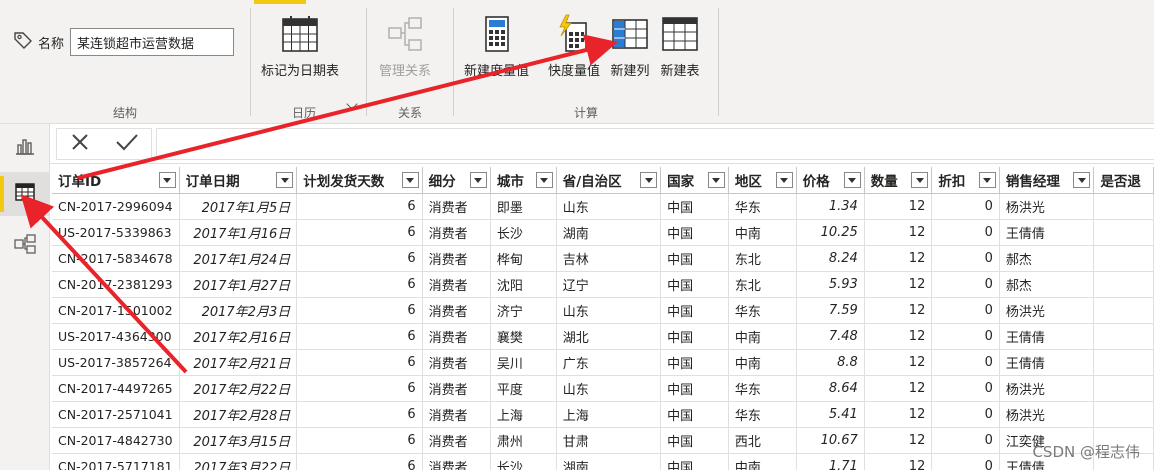 The width and height of the screenshot is (1154, 470). Describe the element at coordinates (409, 113) in the screenshot. I see `group-label-relations: 关系` at that location.